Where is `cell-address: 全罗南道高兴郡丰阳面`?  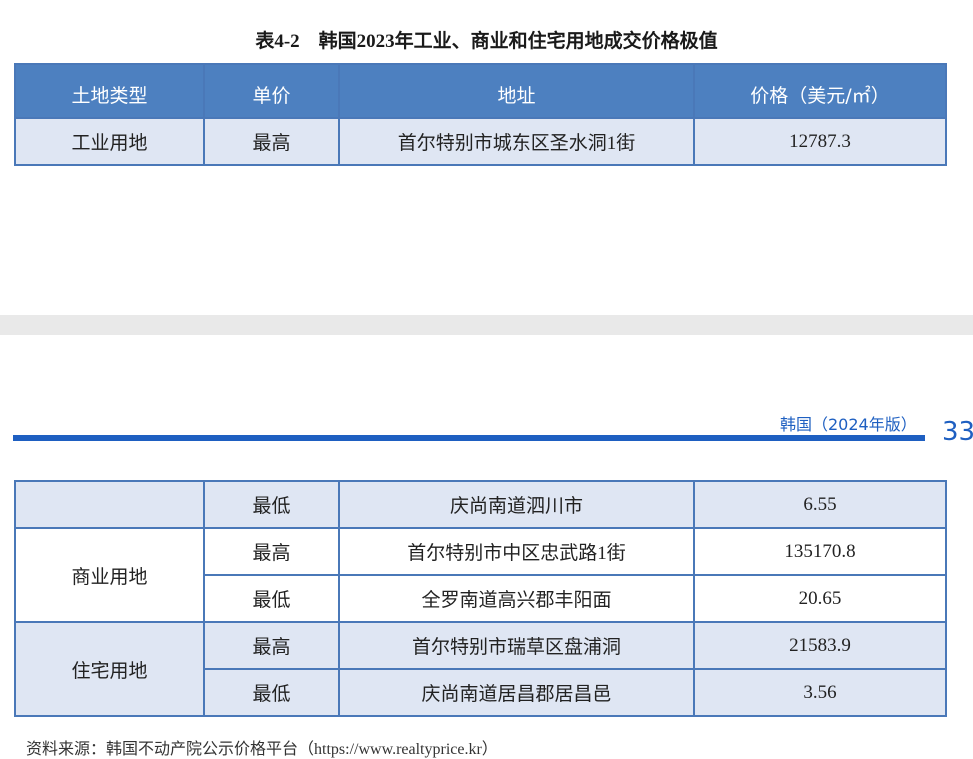
cell-address: 全罗南道高兴郡丰阳面 is located at coordinates (516, 598).